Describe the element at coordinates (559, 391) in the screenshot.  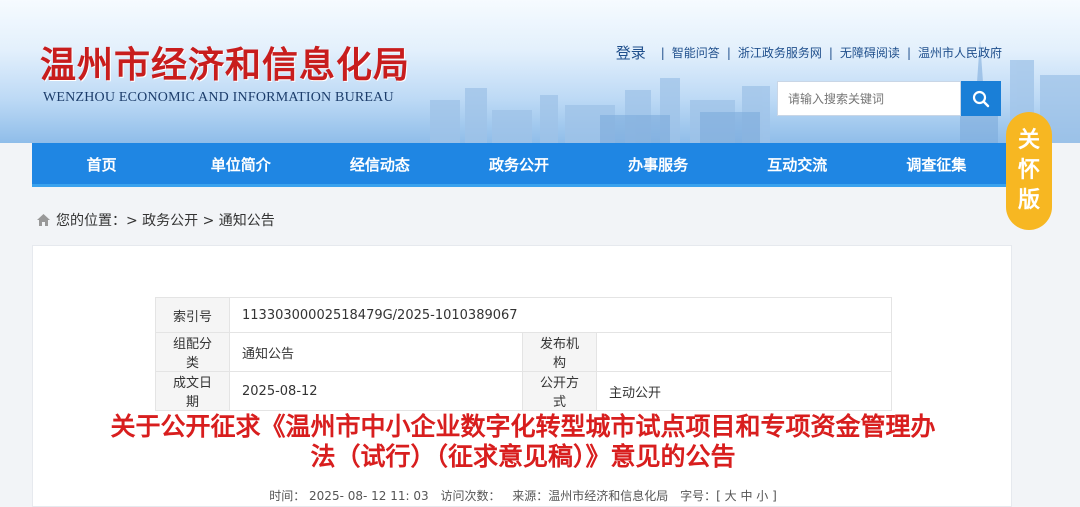
I see `meta-label: 公开方式` at that location.